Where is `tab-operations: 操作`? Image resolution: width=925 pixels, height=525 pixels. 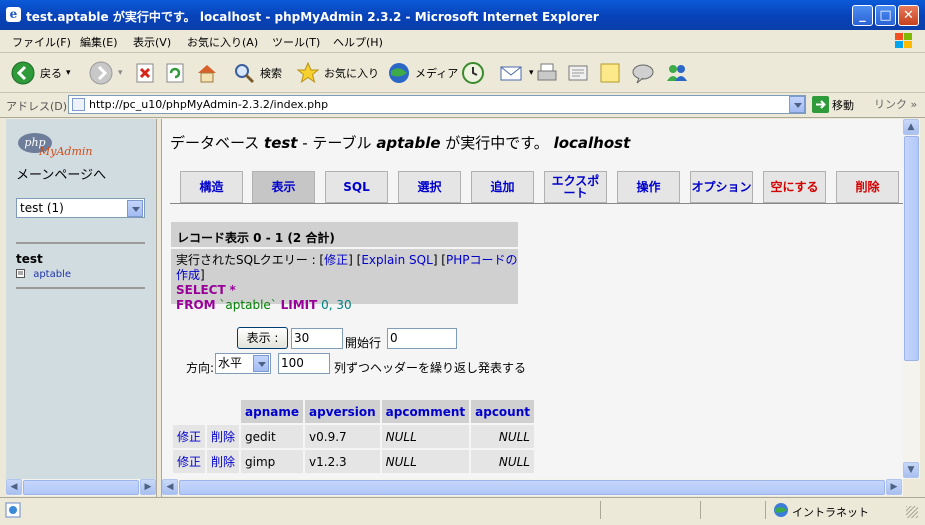
tab-operations: 操作 is located at coordinates (648, 187).